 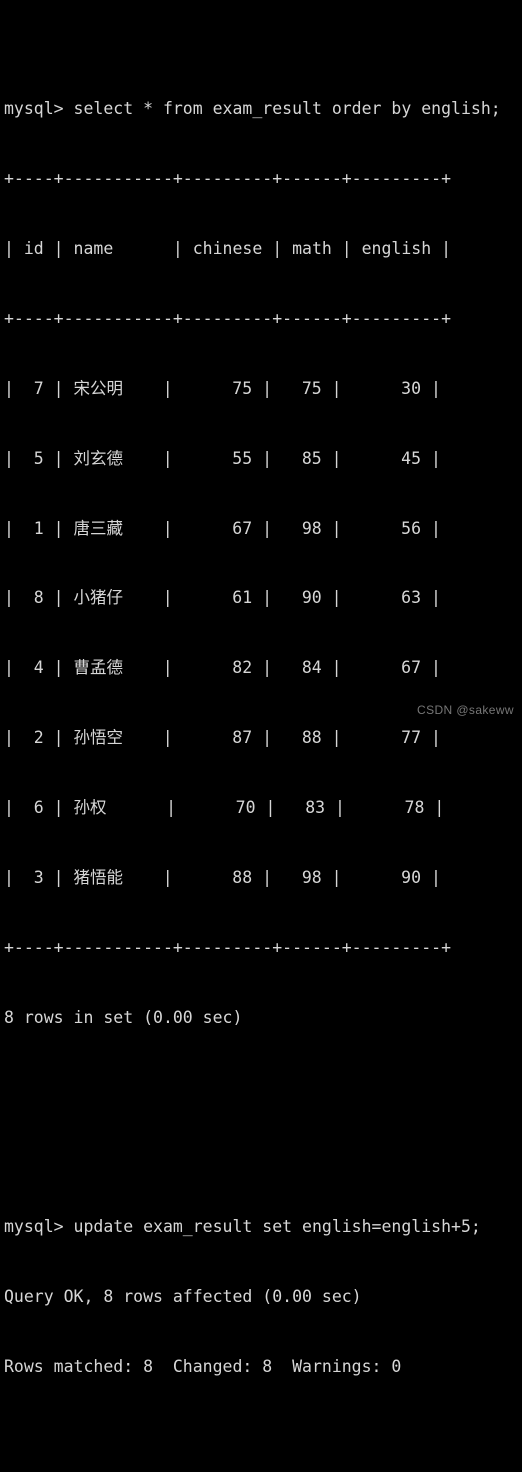 I want to click on table-row: | 7 | 宋公明 | 75 | 75 | 30 |, so click(x=222, y=388).